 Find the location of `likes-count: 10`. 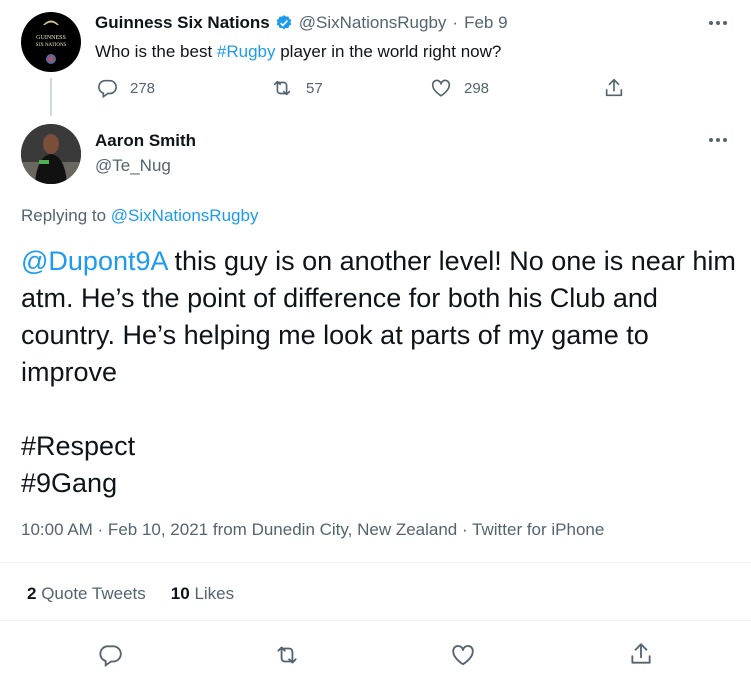

likes-count: 10 is located at coordinates (180, 593).